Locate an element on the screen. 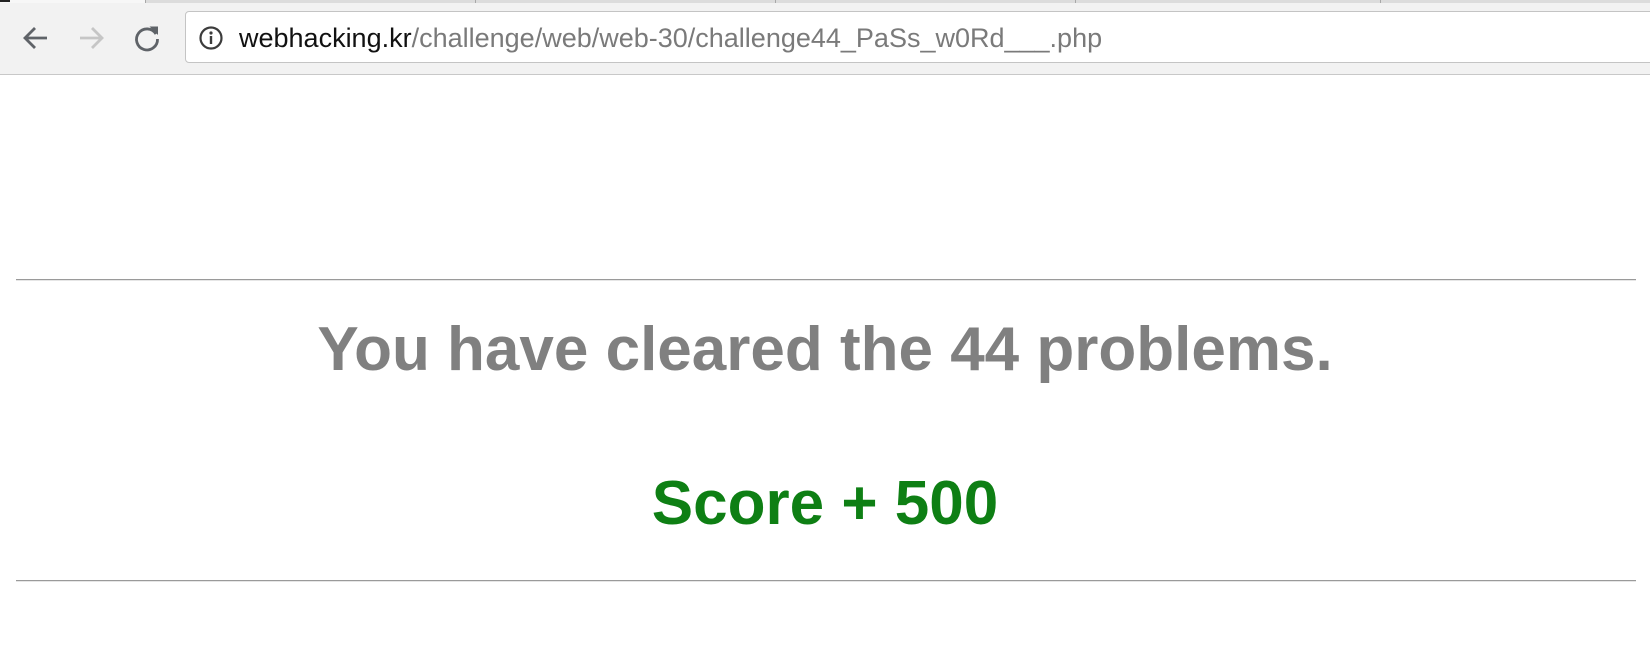  horizontal-rule-top is located at coordinates (826, 280).